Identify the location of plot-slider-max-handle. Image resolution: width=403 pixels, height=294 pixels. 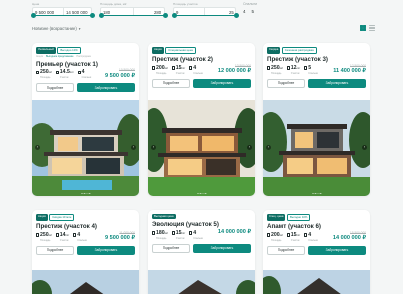
(236, 15).